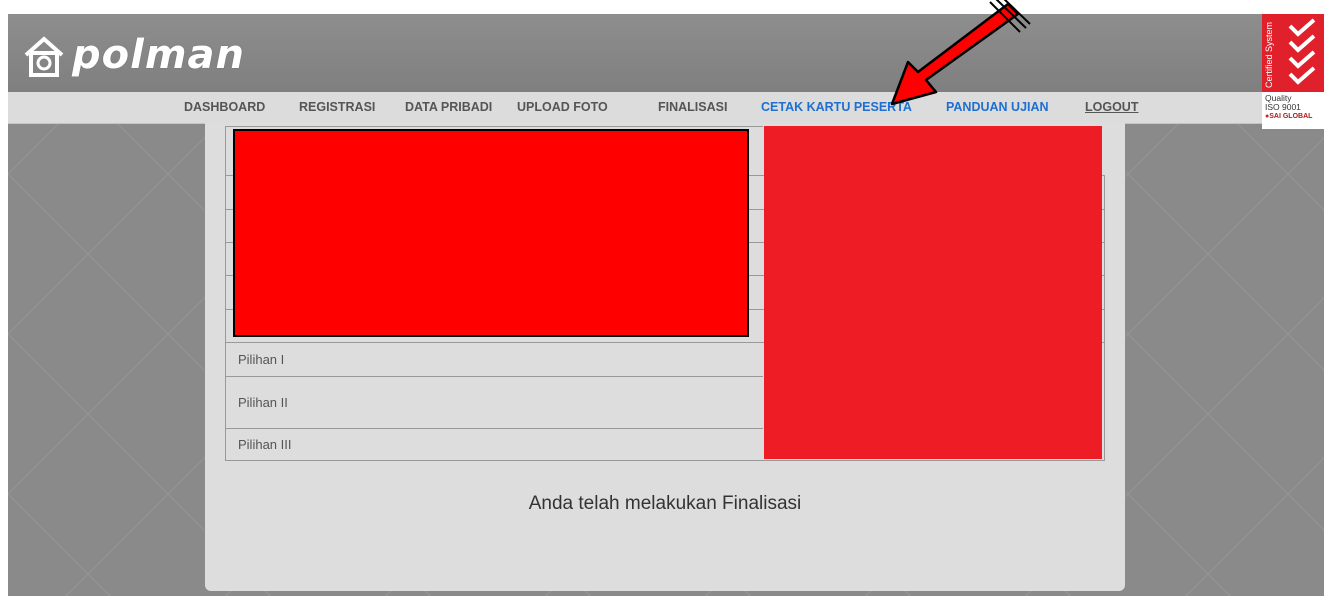 This screenshot has height=596, width=1324. I want to click on table-row-pilihan-3: Pilihan III, so click(494, 444).